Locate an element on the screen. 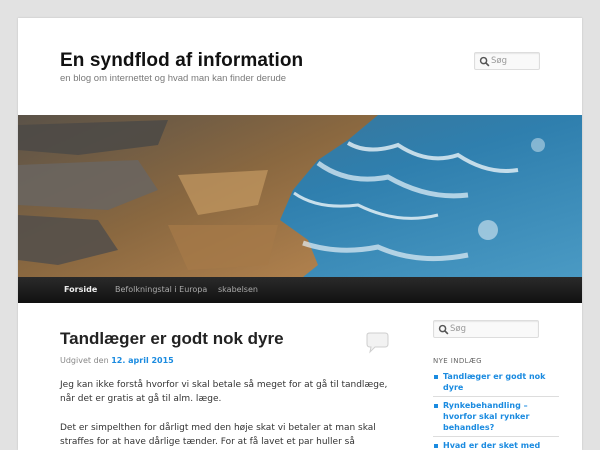  site-title: En syndflod af information is located at coordinates (181, 61).